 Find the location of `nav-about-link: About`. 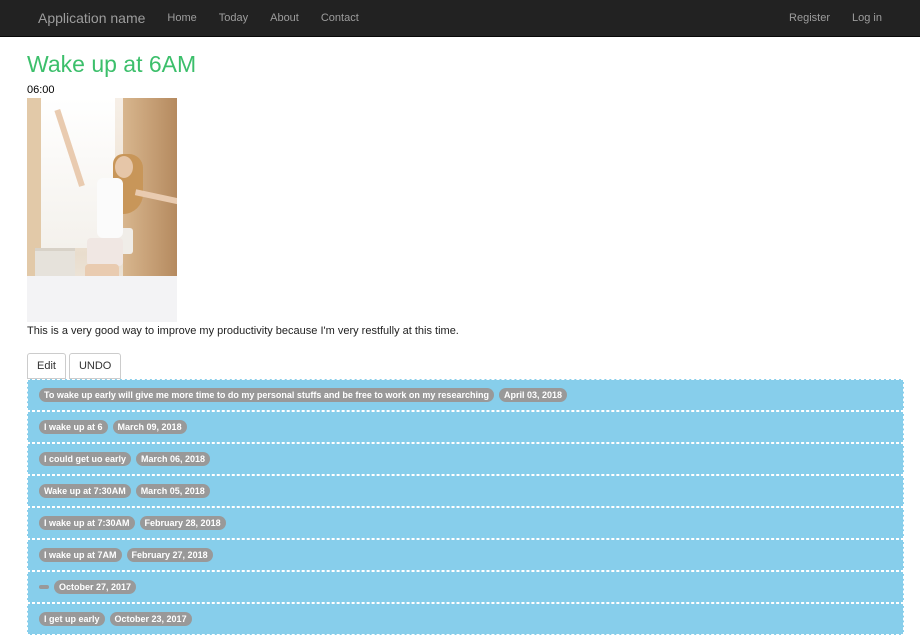

nav-about-link: About is located at coordinates (284, 18).